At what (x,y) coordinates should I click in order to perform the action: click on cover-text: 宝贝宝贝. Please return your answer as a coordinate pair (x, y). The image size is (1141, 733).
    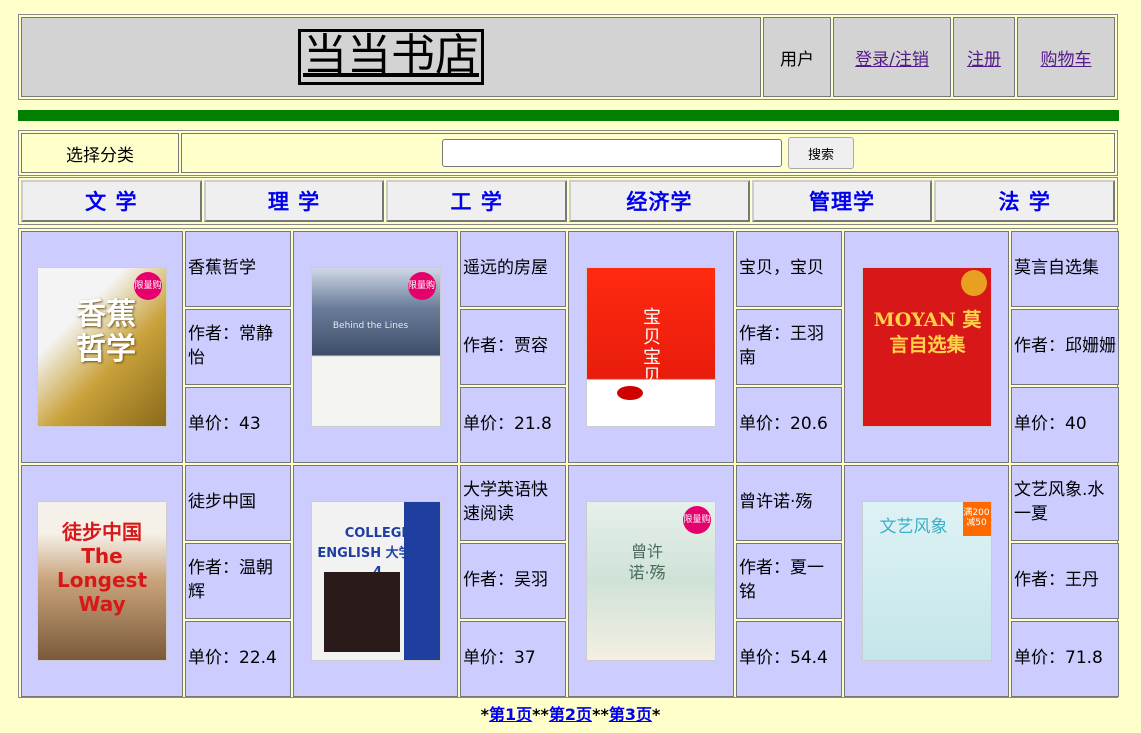
    Looking at the image, I should click on (652, 347).